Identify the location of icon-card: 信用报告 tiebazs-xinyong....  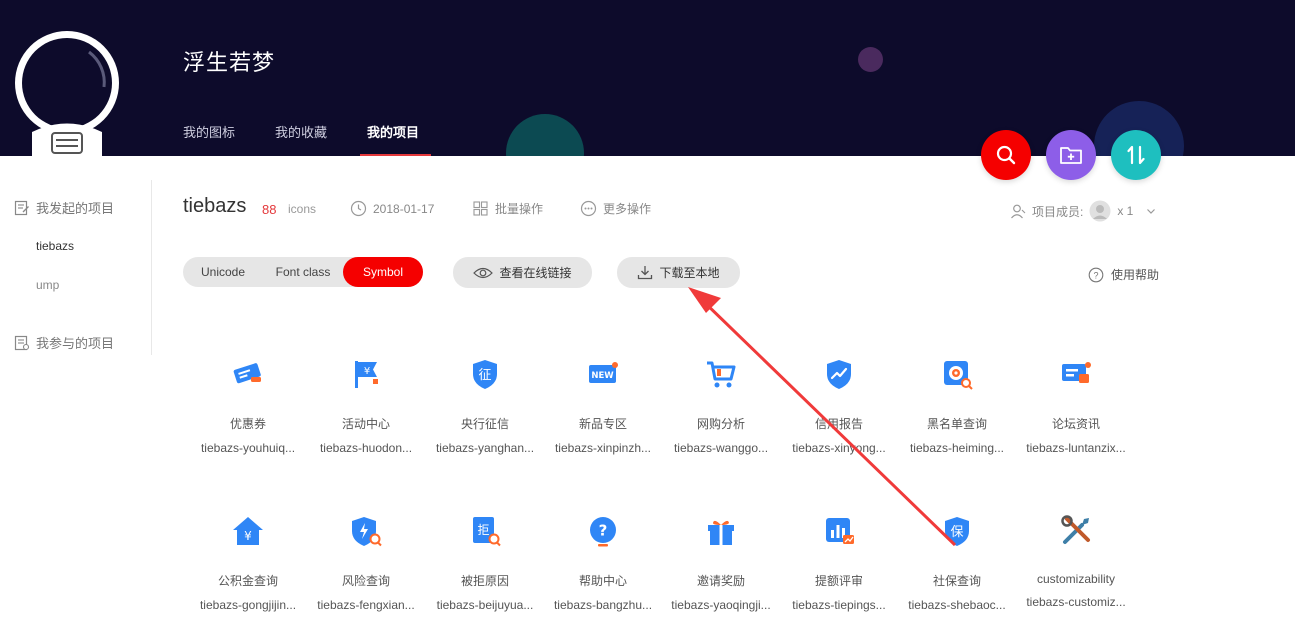
(839, 406).